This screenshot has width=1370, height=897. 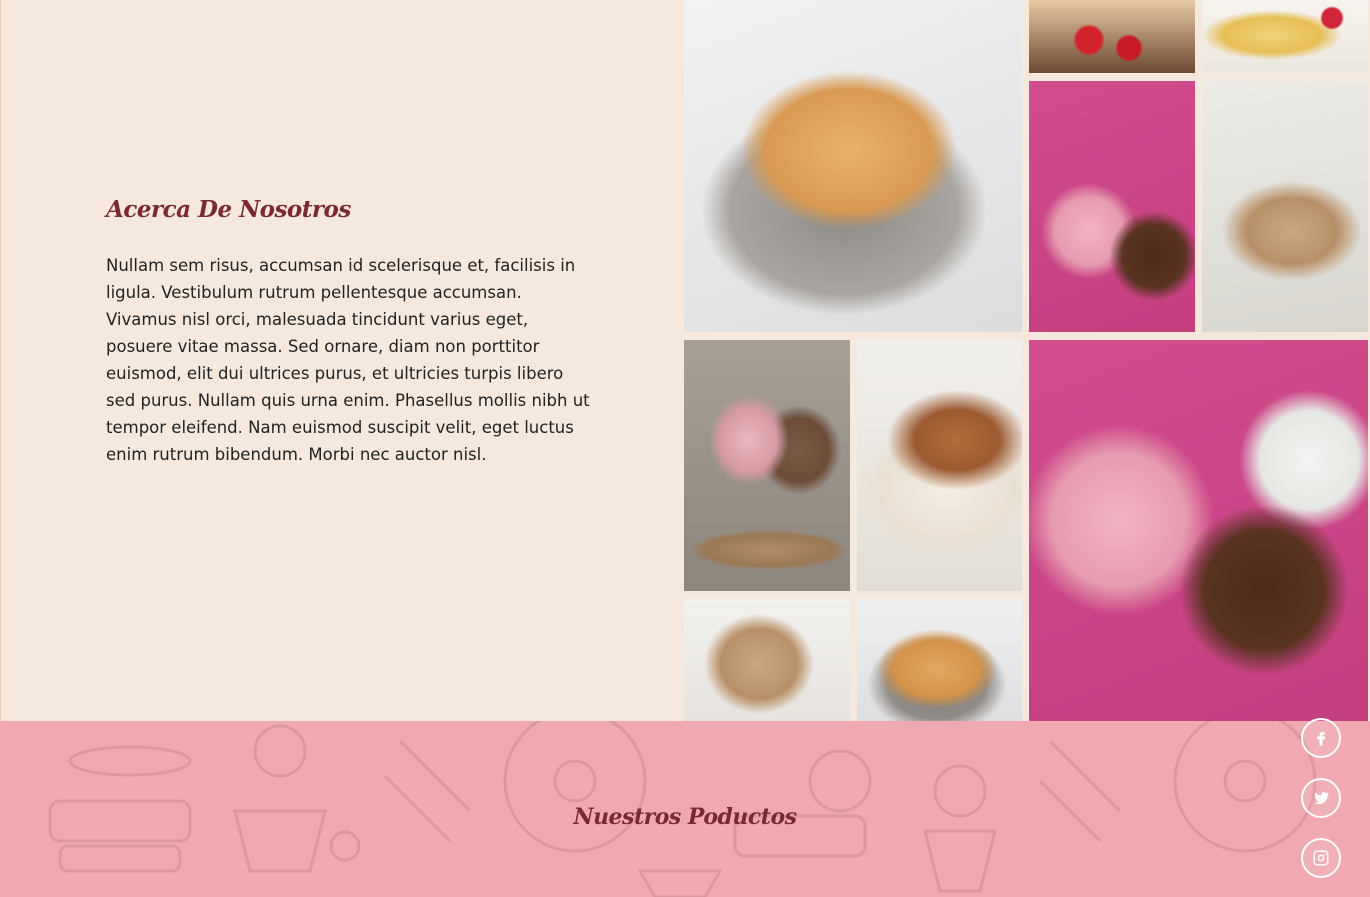 I want to click on gallery-image-cupcakes, so click(x=767, y=465).